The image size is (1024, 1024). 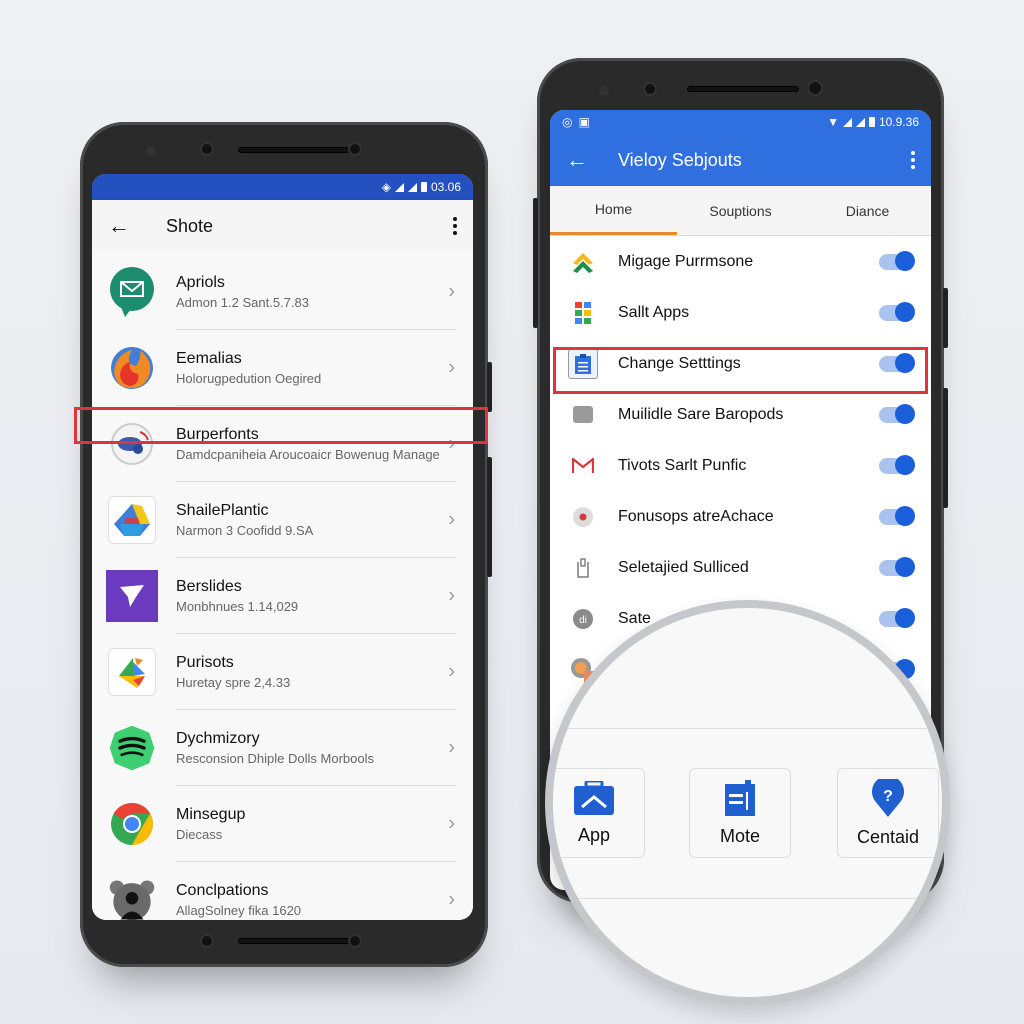 I want to click on list-item: Seletajied Sulliced, so click(x=740, y=567).